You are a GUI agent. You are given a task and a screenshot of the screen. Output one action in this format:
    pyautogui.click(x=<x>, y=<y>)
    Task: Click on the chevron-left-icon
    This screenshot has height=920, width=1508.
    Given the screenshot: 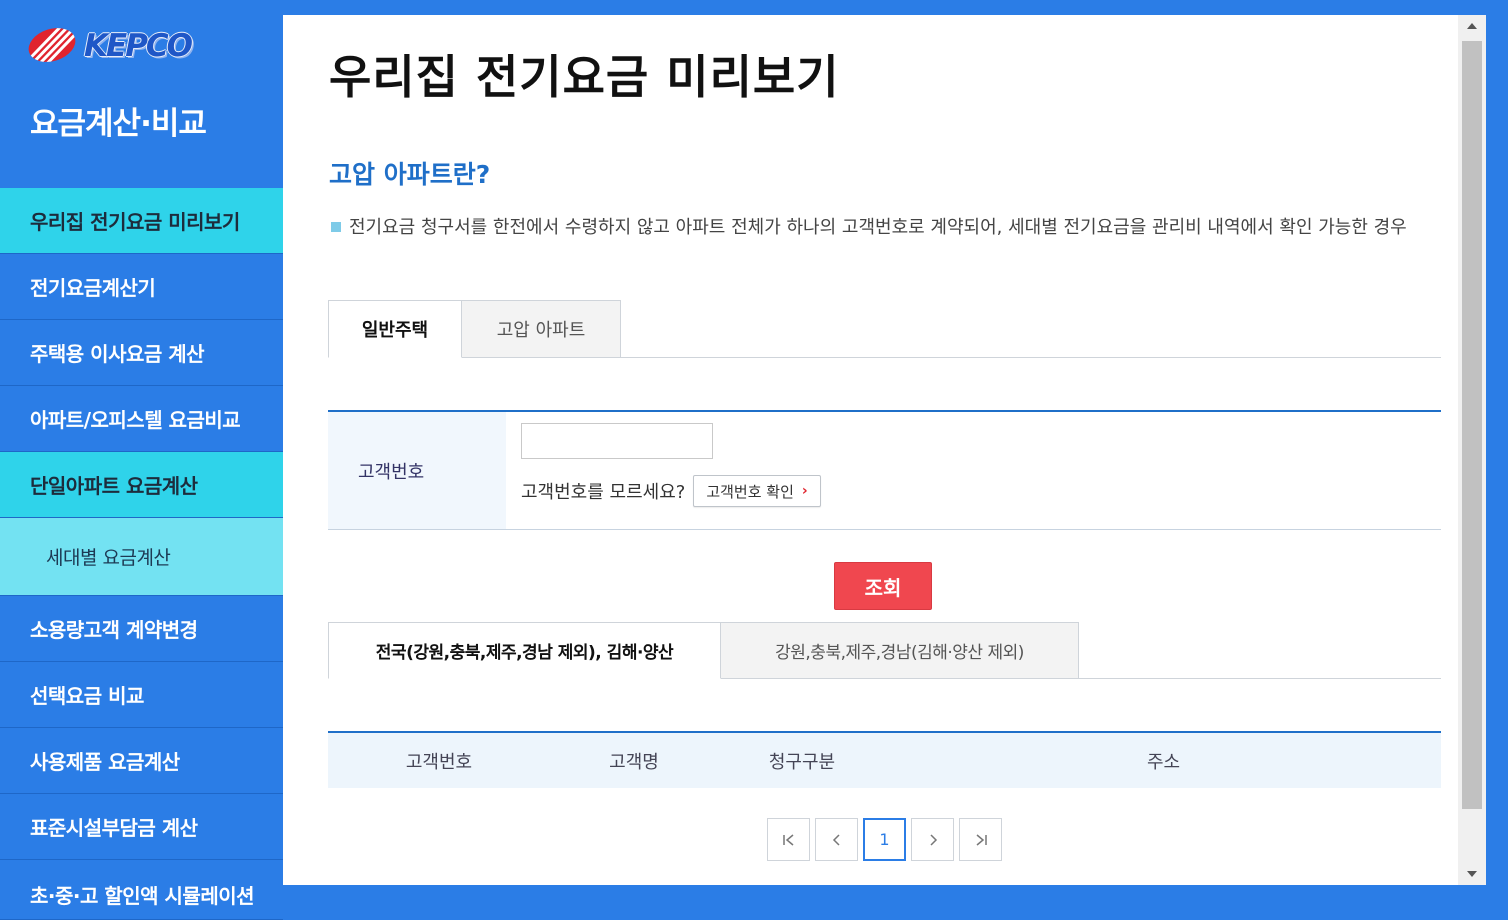 What is the action you would take?
    pyautogui.click(x=836, y=839)
    